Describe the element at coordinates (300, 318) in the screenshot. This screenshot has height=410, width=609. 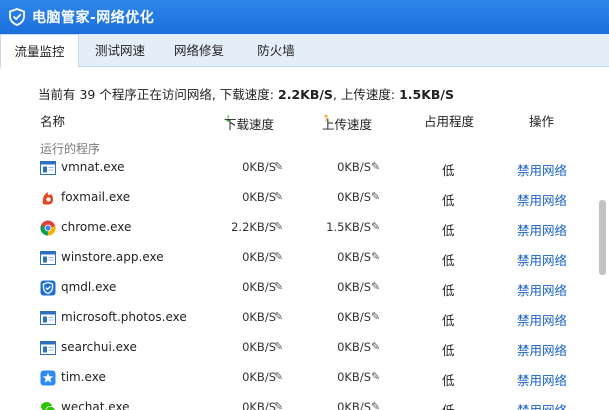
I see `table-row: microsoft.photos.exe 0KB/S ✎ 0KB/S ✎ 低禁用网络` at that location.